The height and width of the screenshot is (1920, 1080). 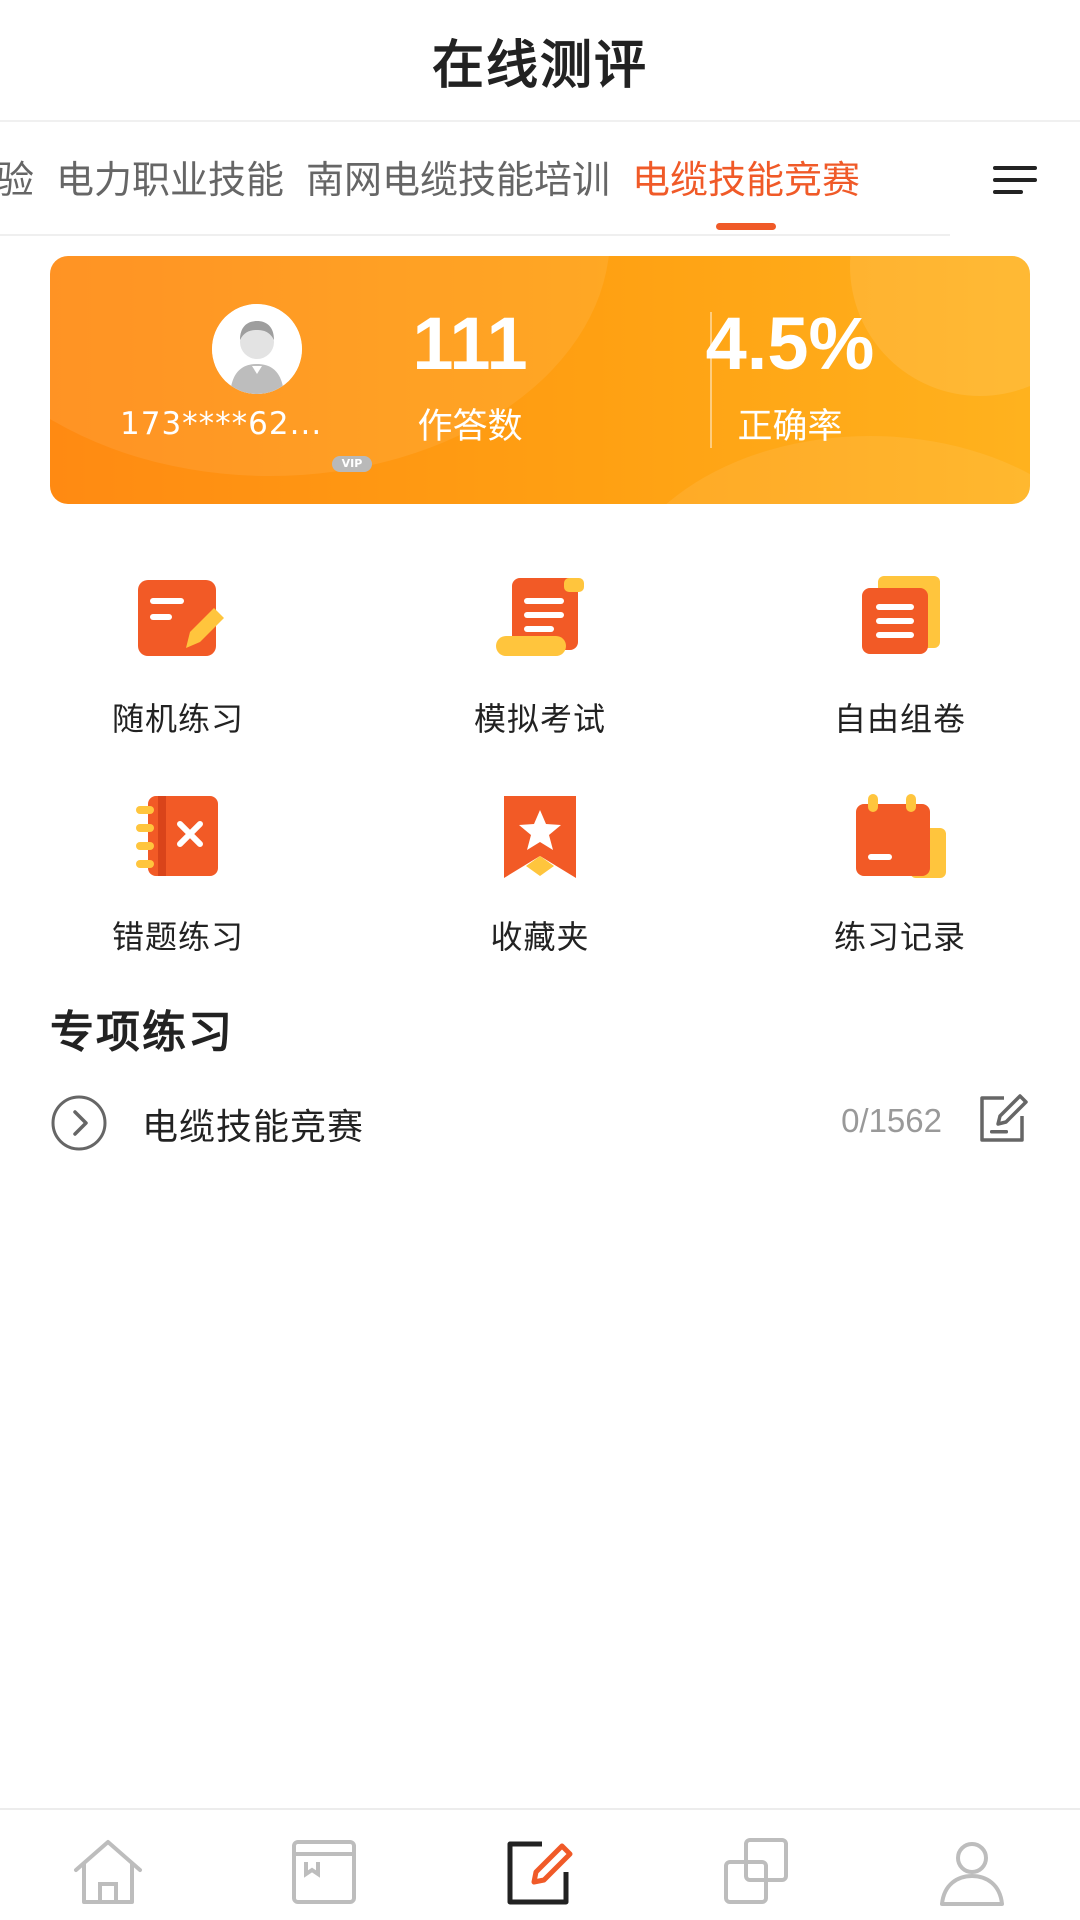 I want to click on favorites-label: 收藏夹, so click(x=540, y=937).